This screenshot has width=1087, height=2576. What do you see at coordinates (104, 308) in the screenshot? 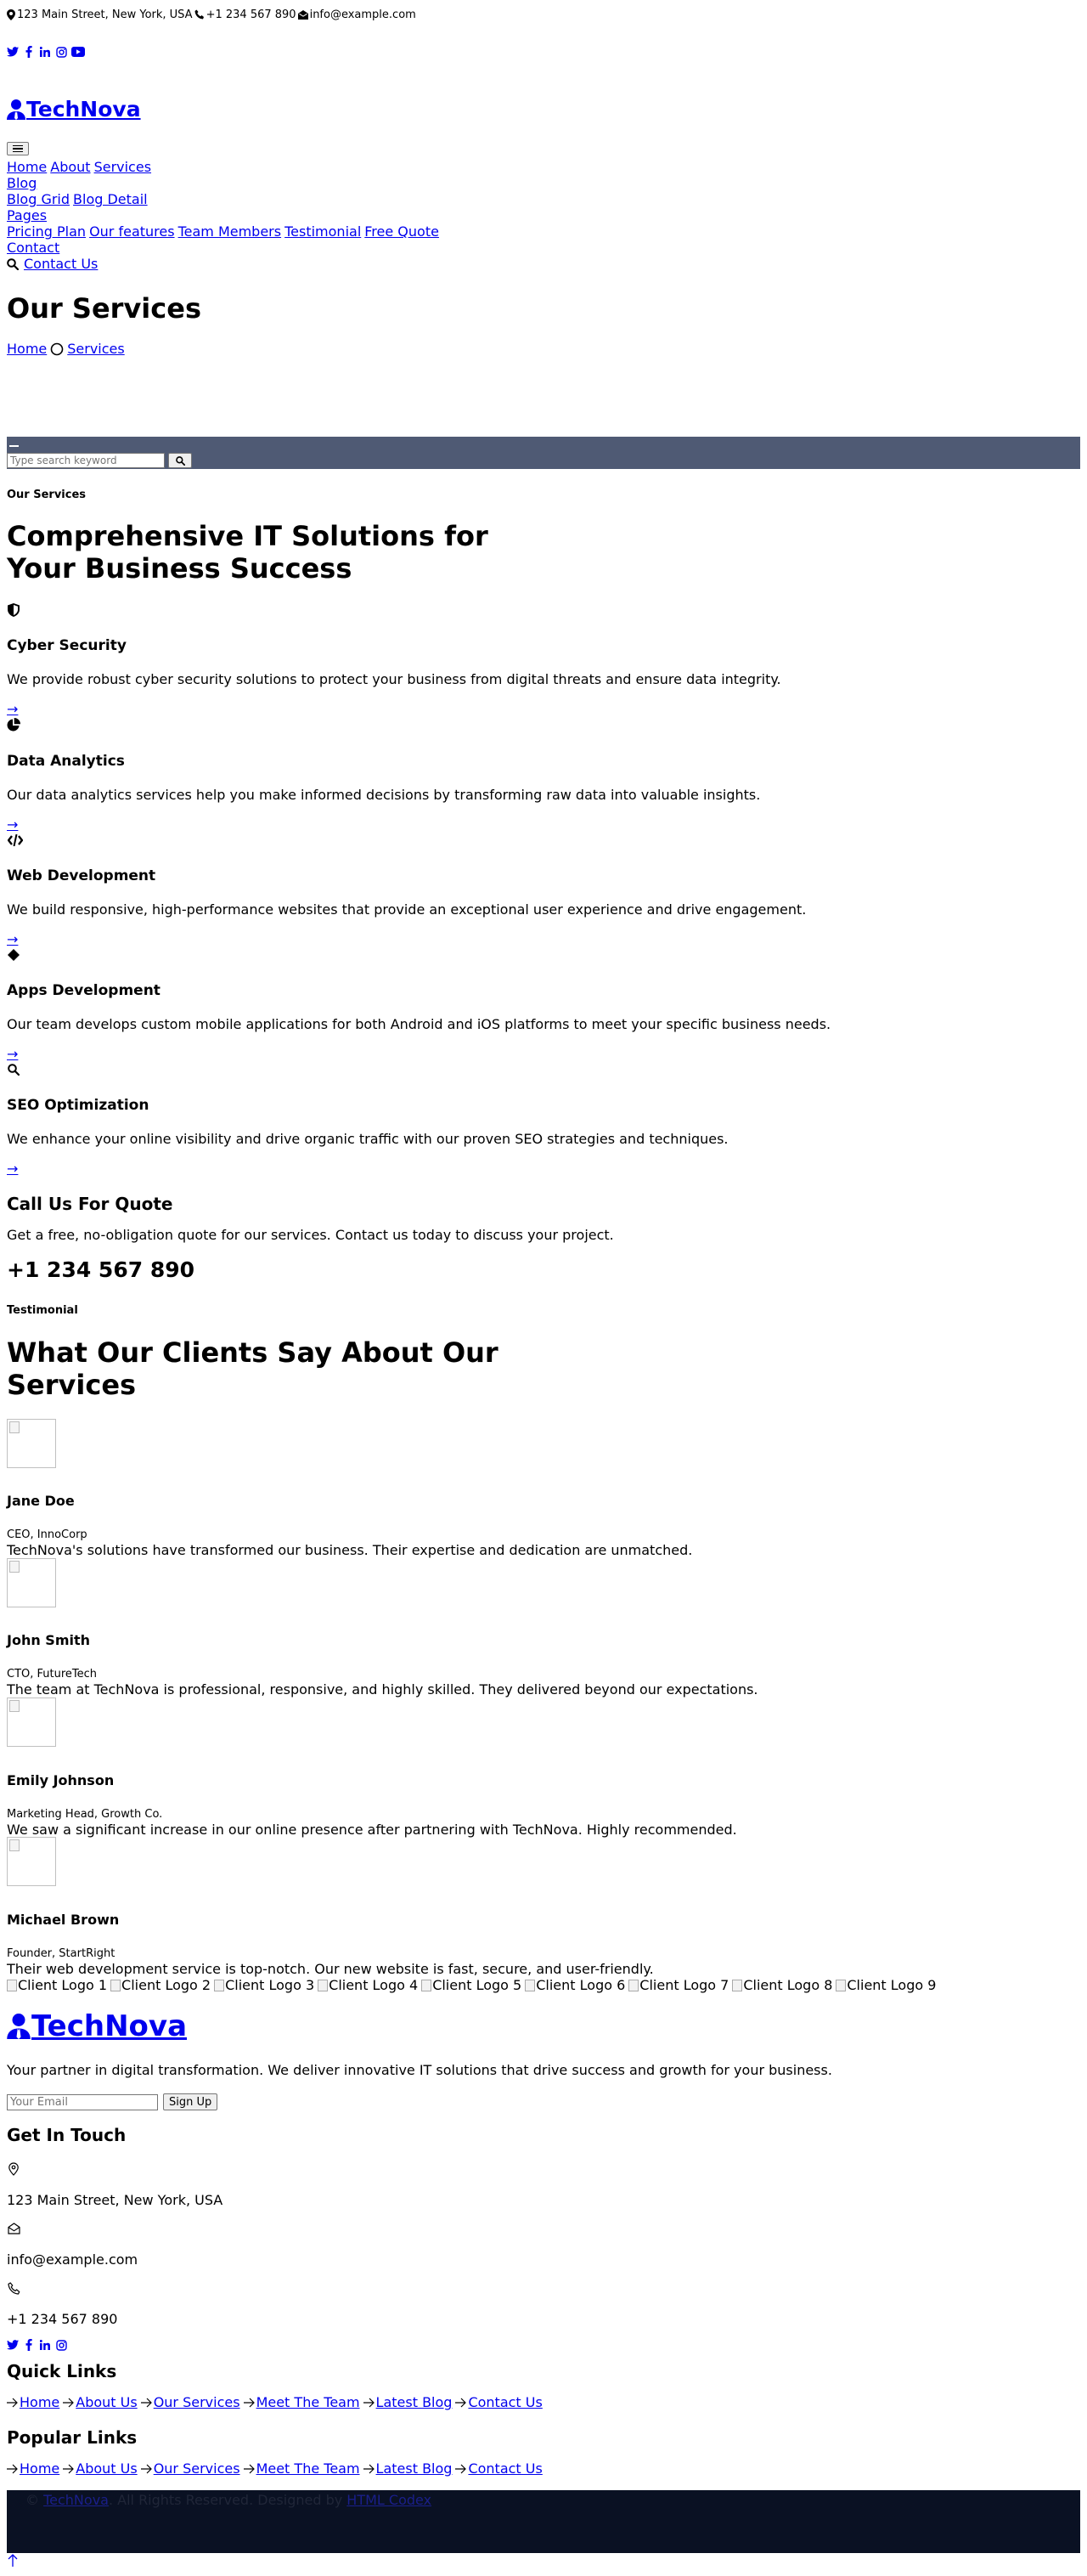
I see `page-title: Our Services` at bounding box center [104, 308].